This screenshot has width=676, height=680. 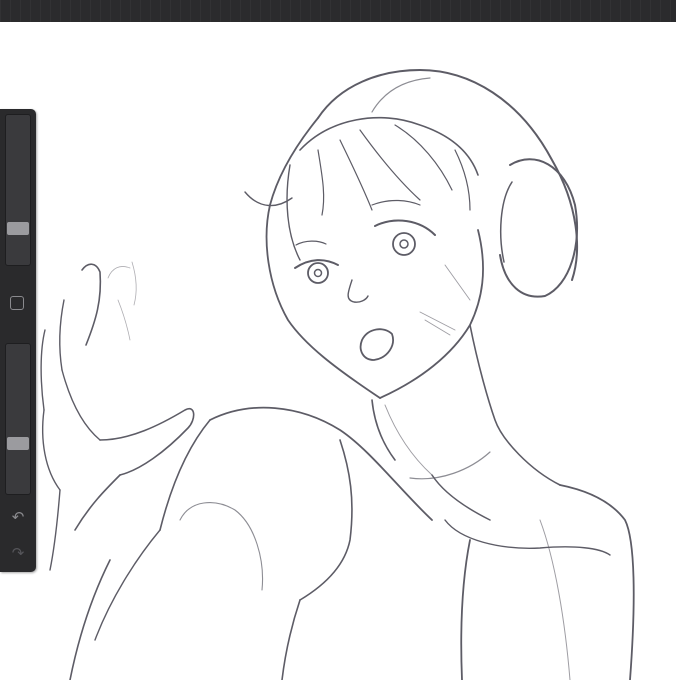 I want to click on top-toolbar, so click(x=338, y=11).